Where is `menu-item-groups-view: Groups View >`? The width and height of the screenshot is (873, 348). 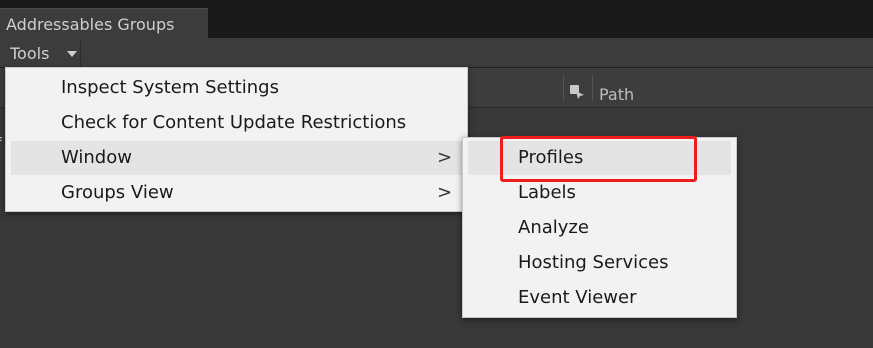
menu-item-groups-view: Groups View > is located at coordinates (236, 193).